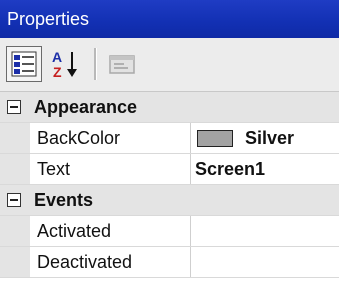  Describe the element at coordinates (64, 200) in the screenshot. I see `category-label: Events` at that location.